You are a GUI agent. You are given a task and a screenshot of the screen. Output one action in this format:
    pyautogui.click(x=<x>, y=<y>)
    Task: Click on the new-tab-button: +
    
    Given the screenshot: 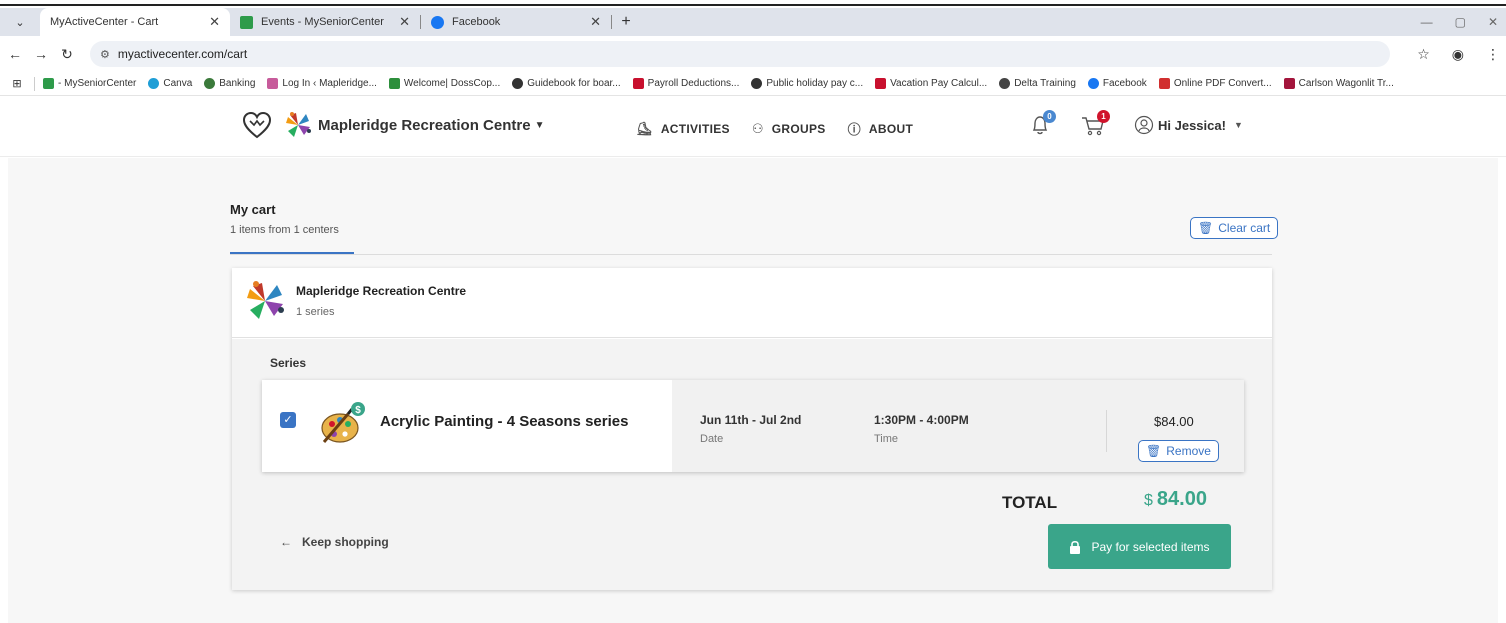 What is the action you would take?
    pyautogui.click(x=626, y=22)
    